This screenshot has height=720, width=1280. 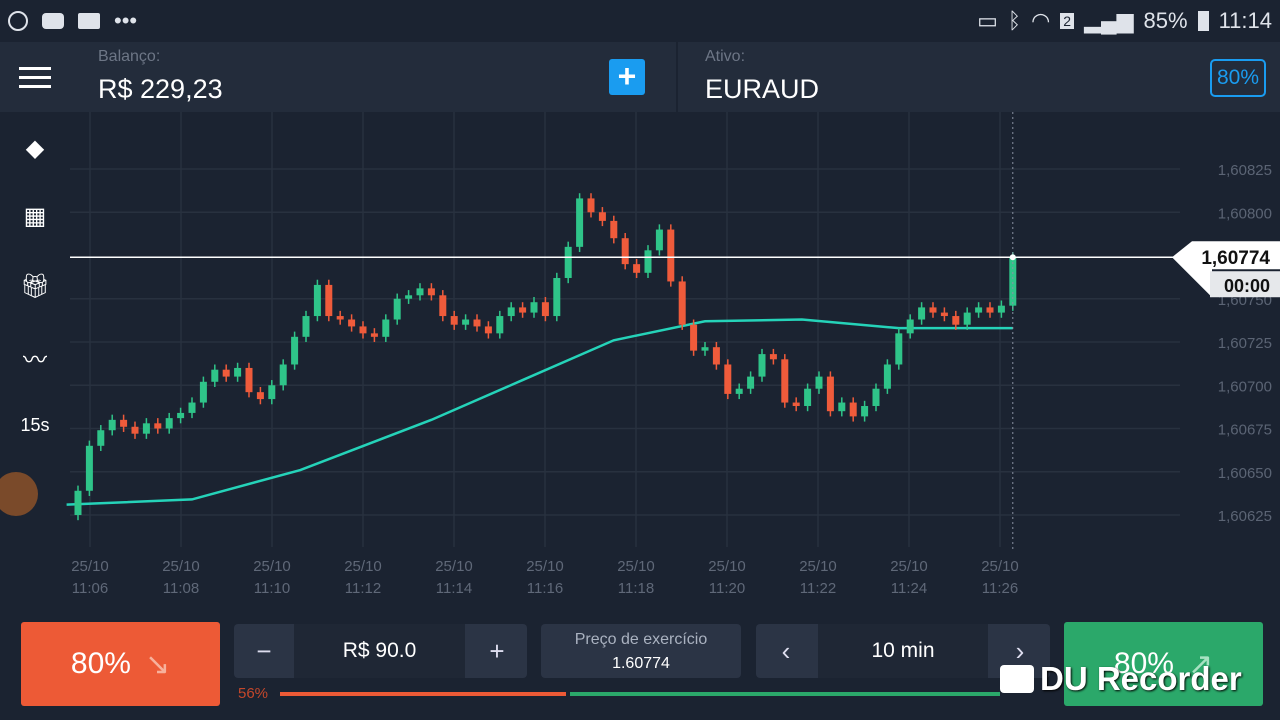 I want to click on sentiment-percent: 56%, so click(x=253, y=693).